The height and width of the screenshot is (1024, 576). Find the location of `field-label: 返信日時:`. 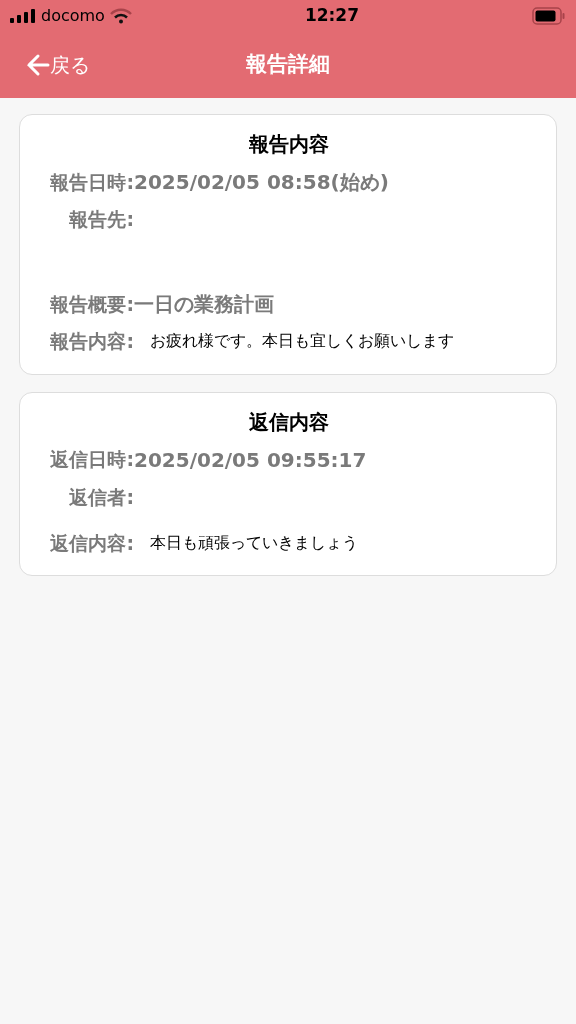

field-label: 返信日時: is located at coordinates (91, 460).